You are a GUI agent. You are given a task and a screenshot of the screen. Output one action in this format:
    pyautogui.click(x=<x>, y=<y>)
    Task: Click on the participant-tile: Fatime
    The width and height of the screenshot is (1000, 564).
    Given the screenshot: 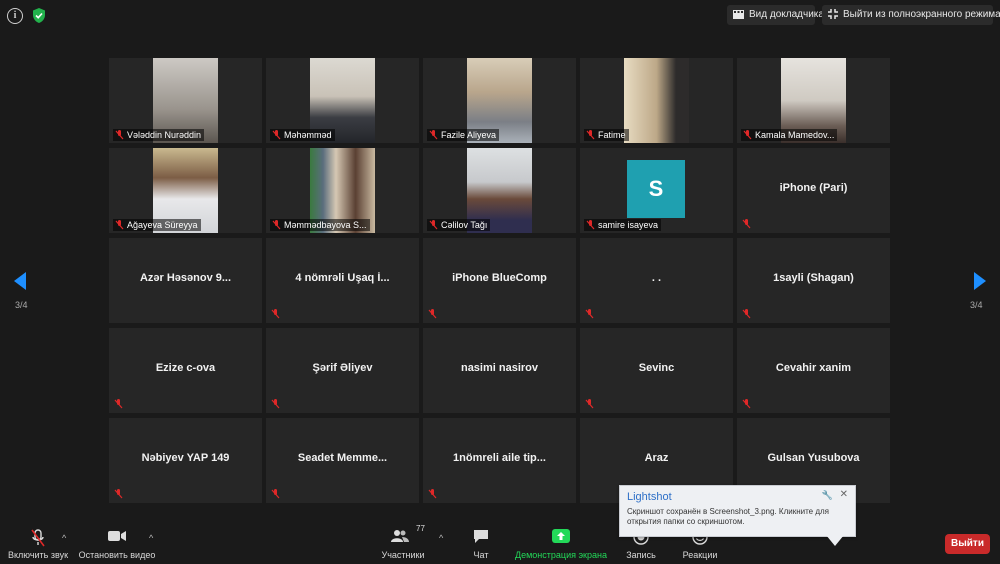 What is the action you would take?
    pyautogui.click(x=656, y=100)
    